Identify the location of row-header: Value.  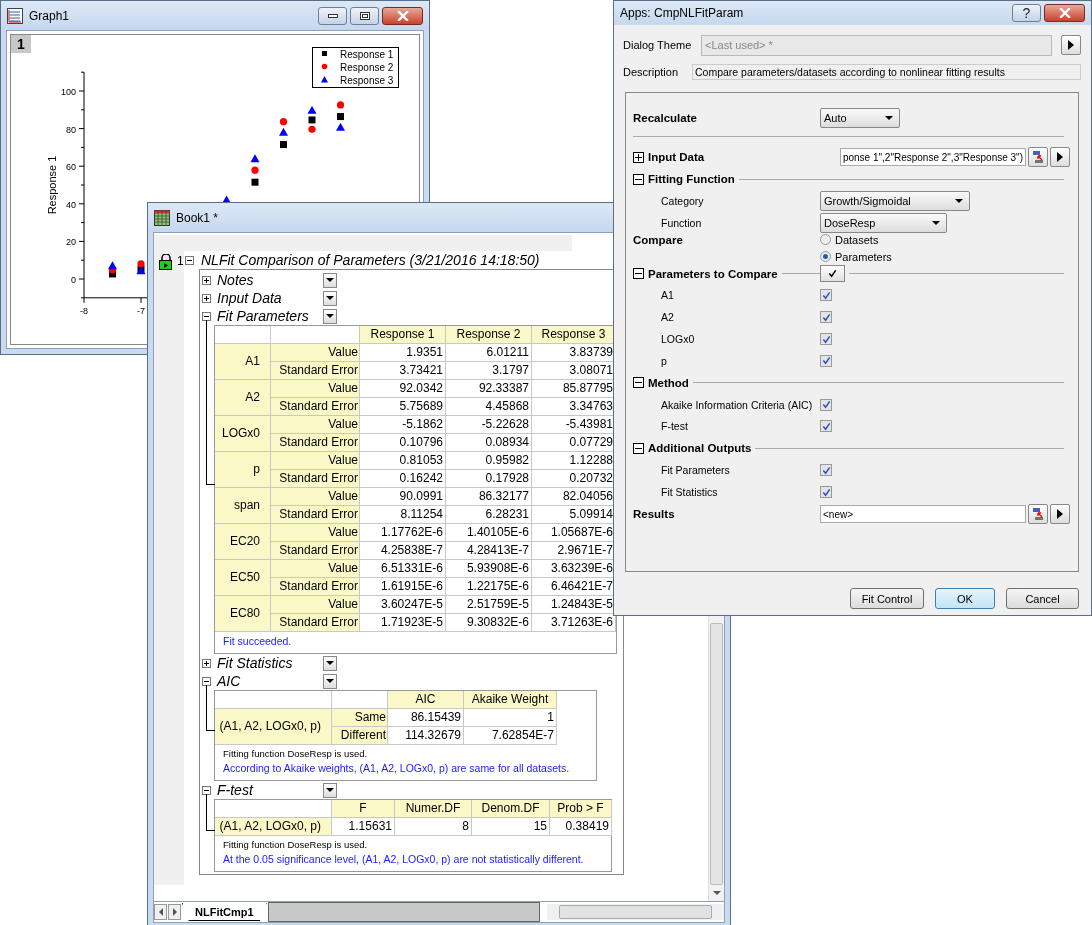
(315, 425).